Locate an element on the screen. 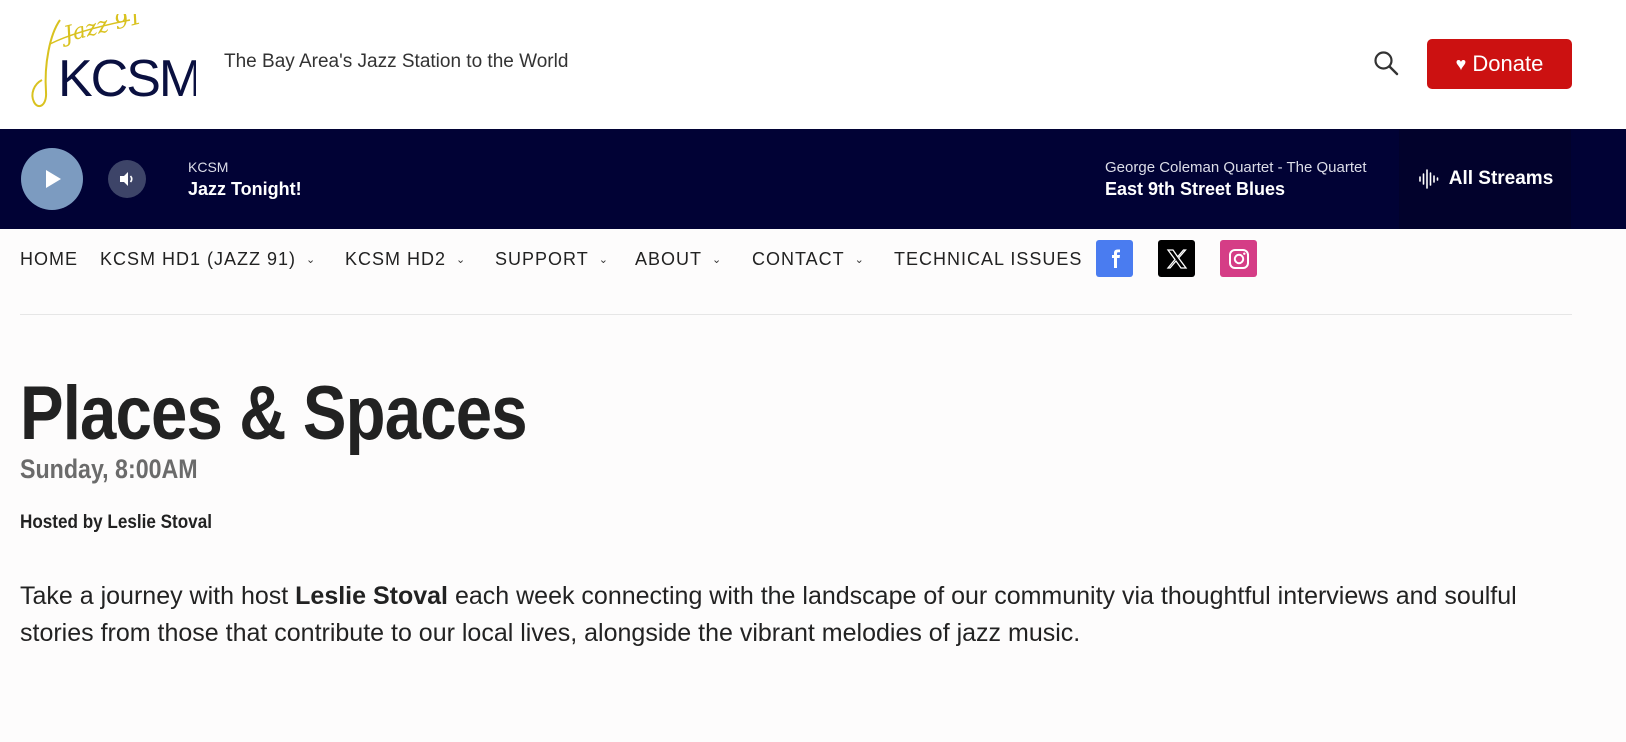 This screenshot has width=1626, height=742. nav-item-kcsm-hd2: KCSM HD2 ⌄ is located at coordinates (405, 259).